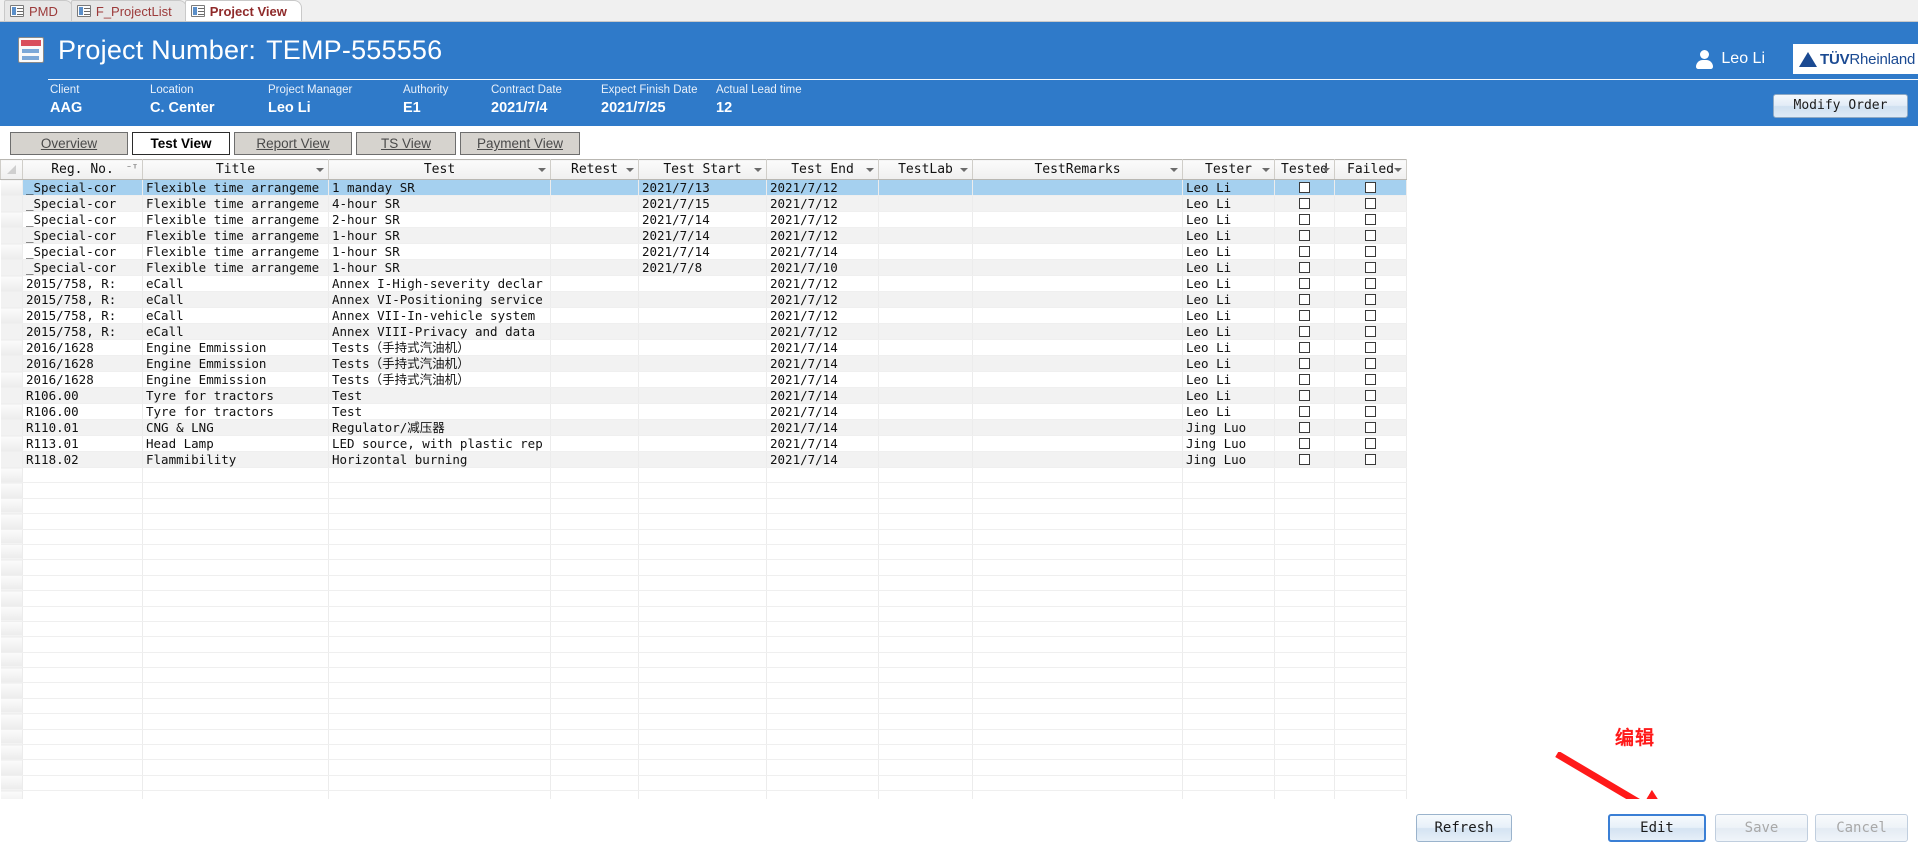  What do you see at coordinates (82, 395) in the screenshot?
I see `cell-reg-no: R106.00` at bounding box center [82, 395].